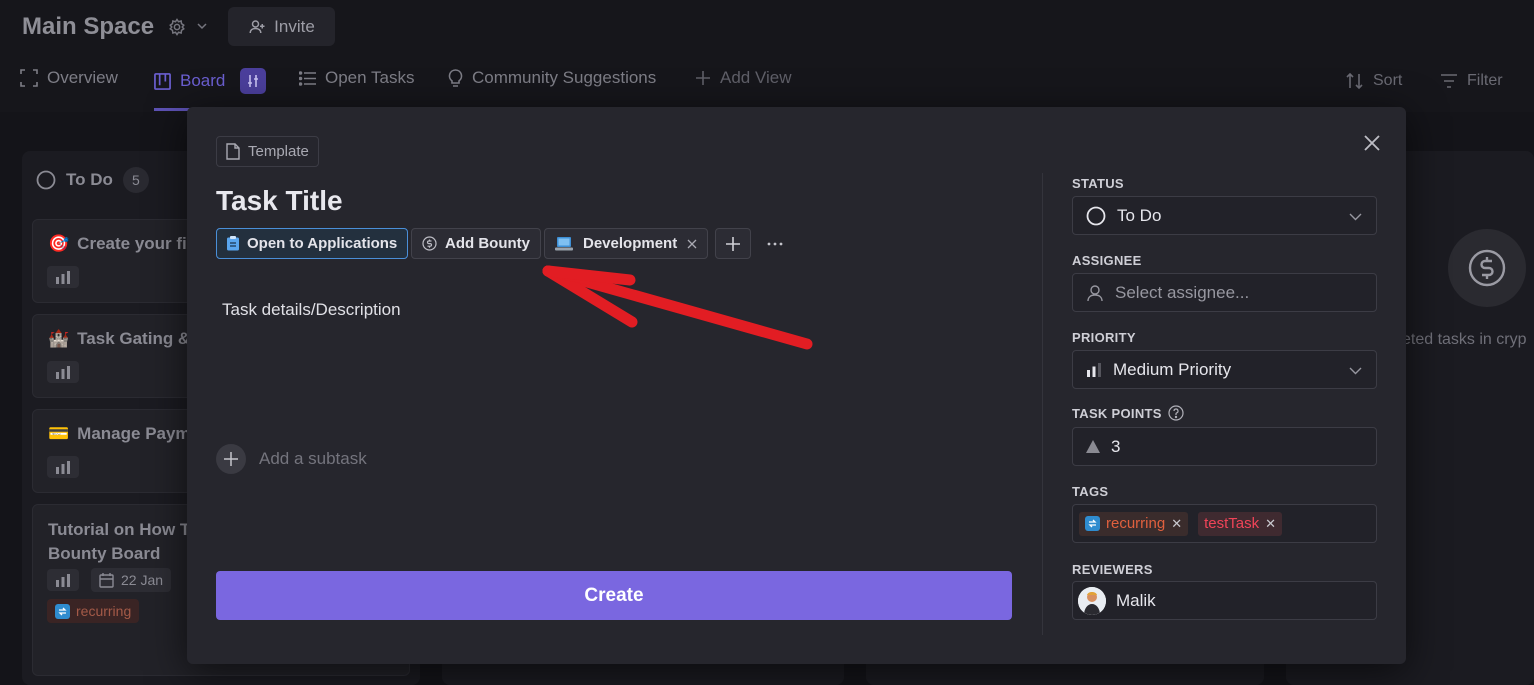  I want to click on card-emoji: 💳, so click(59, 433).